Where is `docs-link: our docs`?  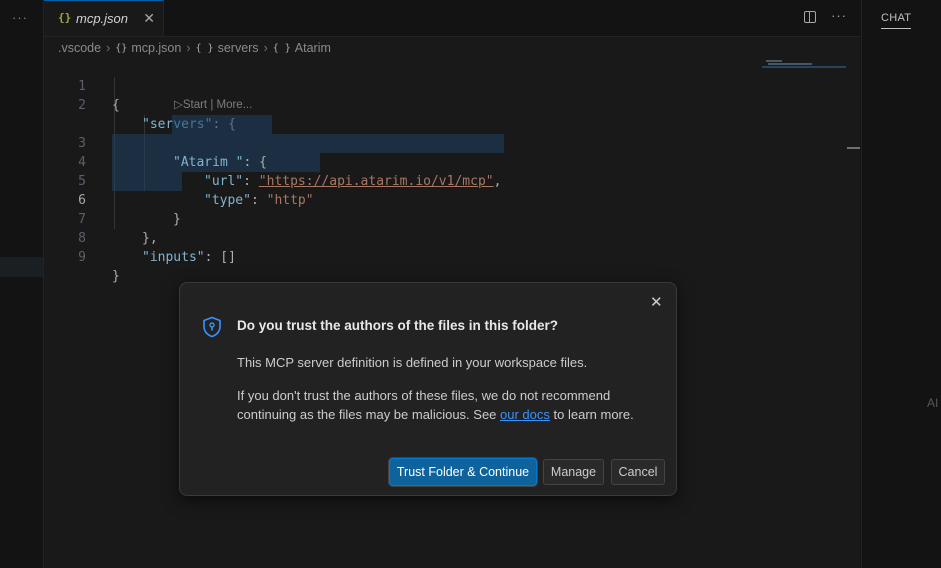 docs-link: our docs is located at coordinates (525, 414).